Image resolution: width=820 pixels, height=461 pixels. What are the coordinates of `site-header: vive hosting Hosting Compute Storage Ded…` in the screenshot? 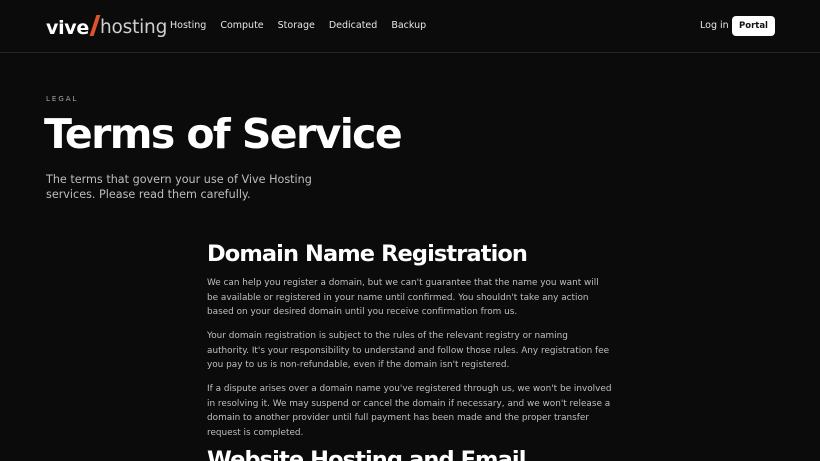 It's located at (410, 26).